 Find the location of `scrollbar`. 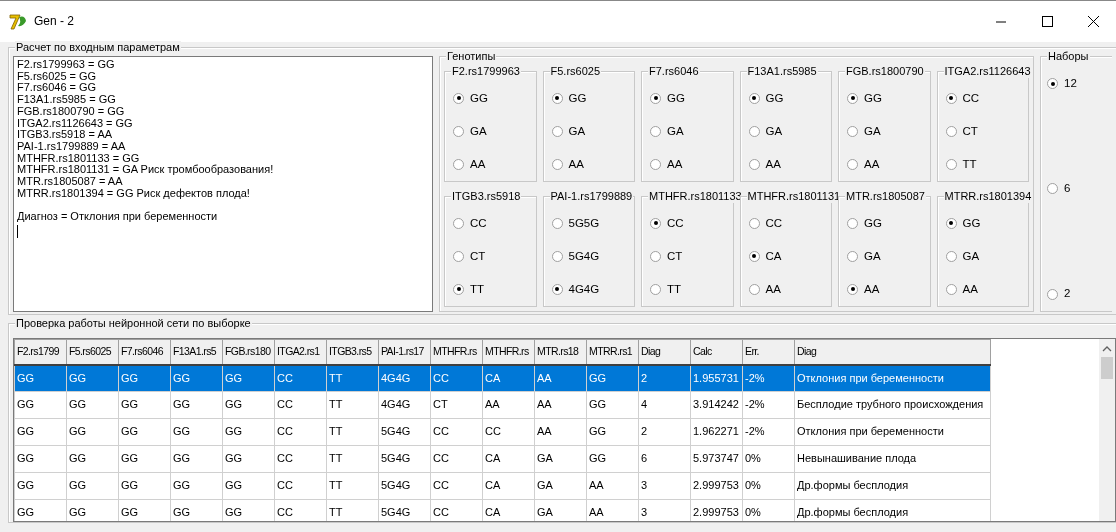

scrollbar is located at coordinates (1107, 430).